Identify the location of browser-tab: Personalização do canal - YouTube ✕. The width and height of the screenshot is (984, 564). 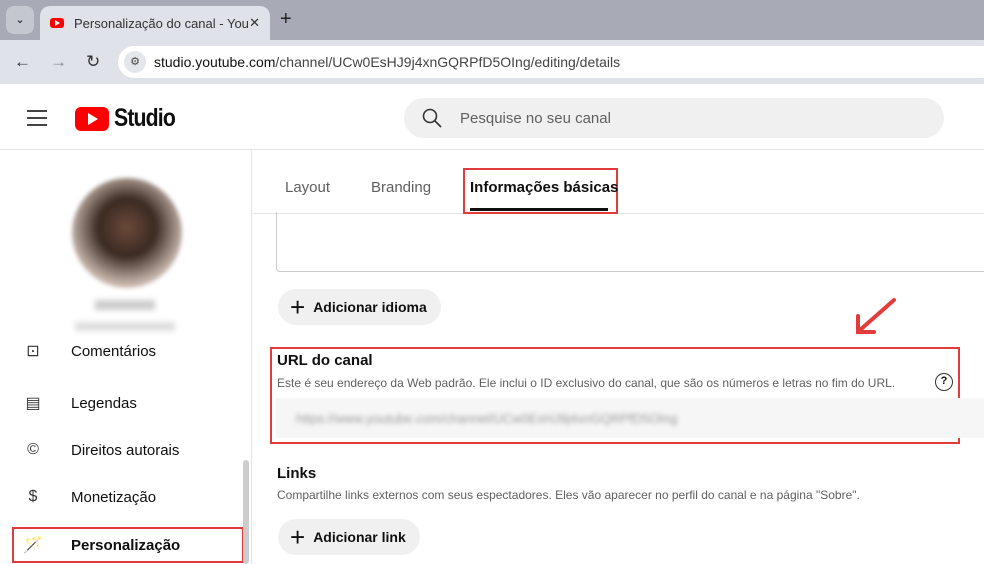
(155, 23).